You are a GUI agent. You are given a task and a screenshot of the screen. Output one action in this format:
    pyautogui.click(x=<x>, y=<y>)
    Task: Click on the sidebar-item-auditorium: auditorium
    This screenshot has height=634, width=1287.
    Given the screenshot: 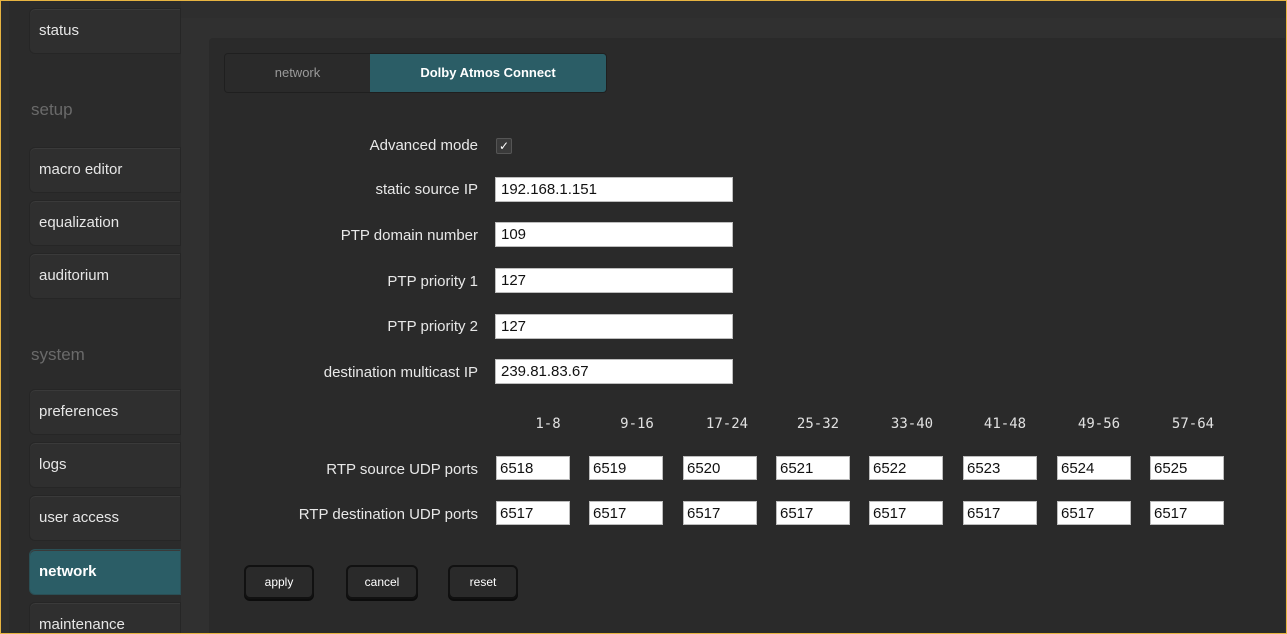 What is the action you would take?
    pyautogui.click(x=105, y=276)
    